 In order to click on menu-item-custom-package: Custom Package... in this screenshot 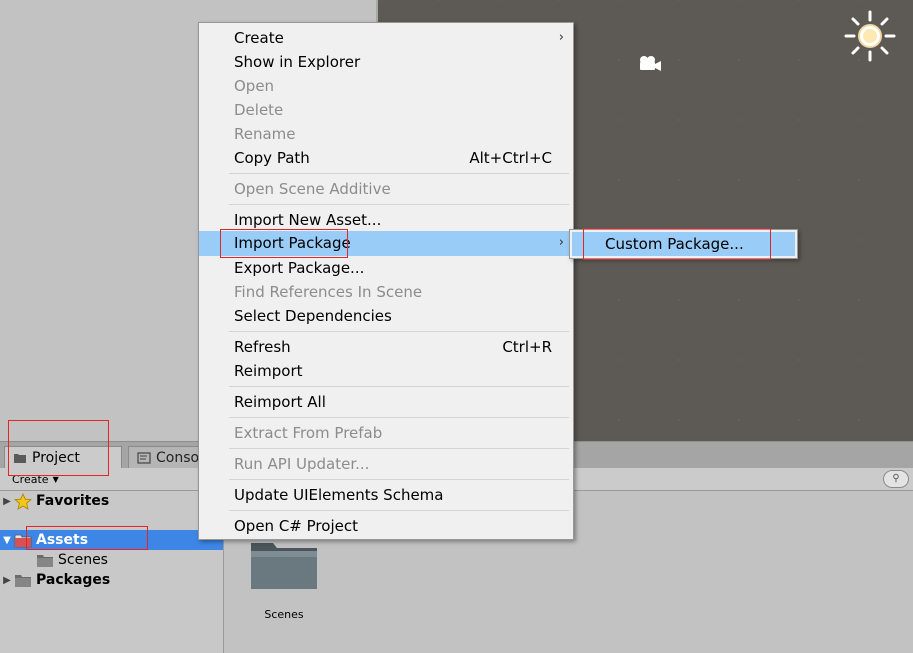, I will do `click(683, 244)`.